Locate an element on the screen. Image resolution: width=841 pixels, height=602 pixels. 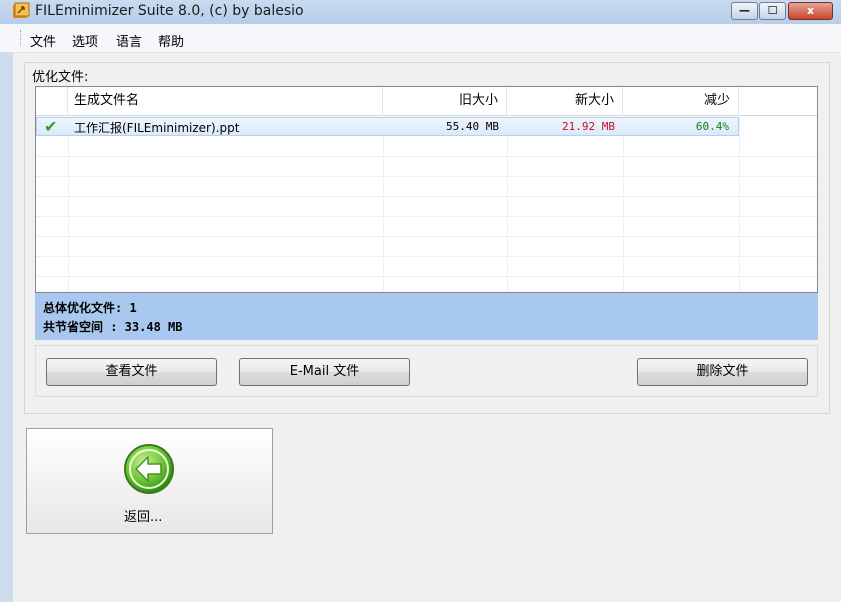
delete-files-button: 删除文件 is located at coordinates (722, 372).